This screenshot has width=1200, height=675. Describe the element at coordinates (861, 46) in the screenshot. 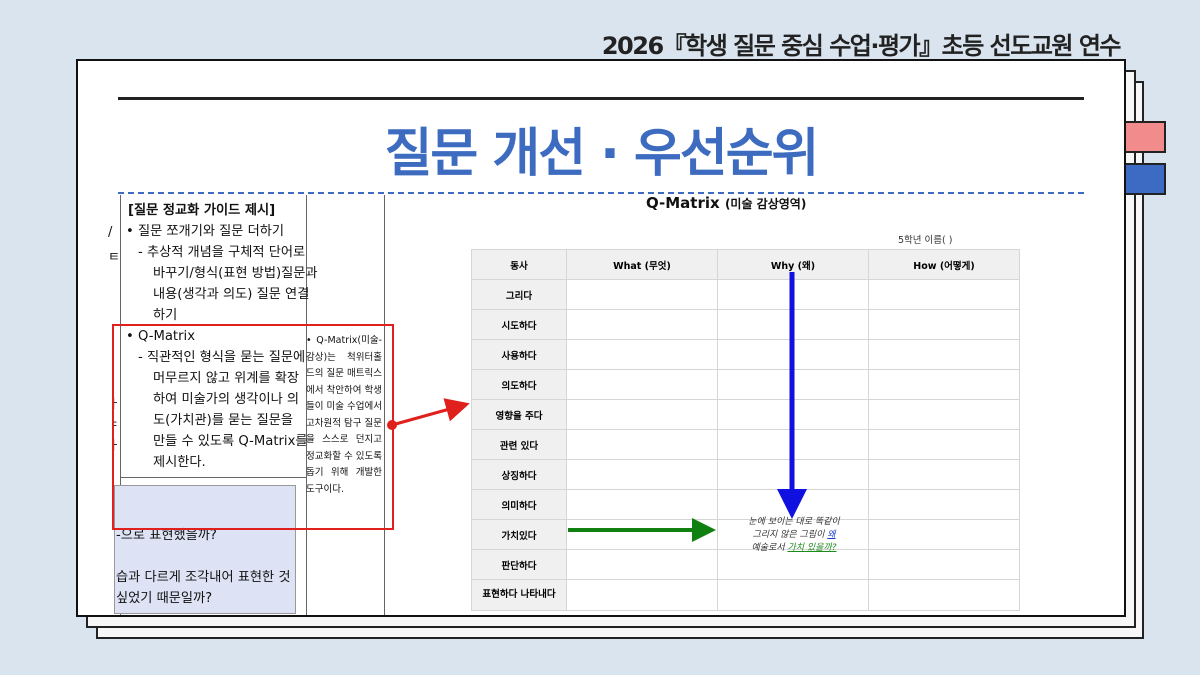

I see `event-title: 2026『학생 질문 중심 수업·평가』초등 선도교원 연수` at that location.